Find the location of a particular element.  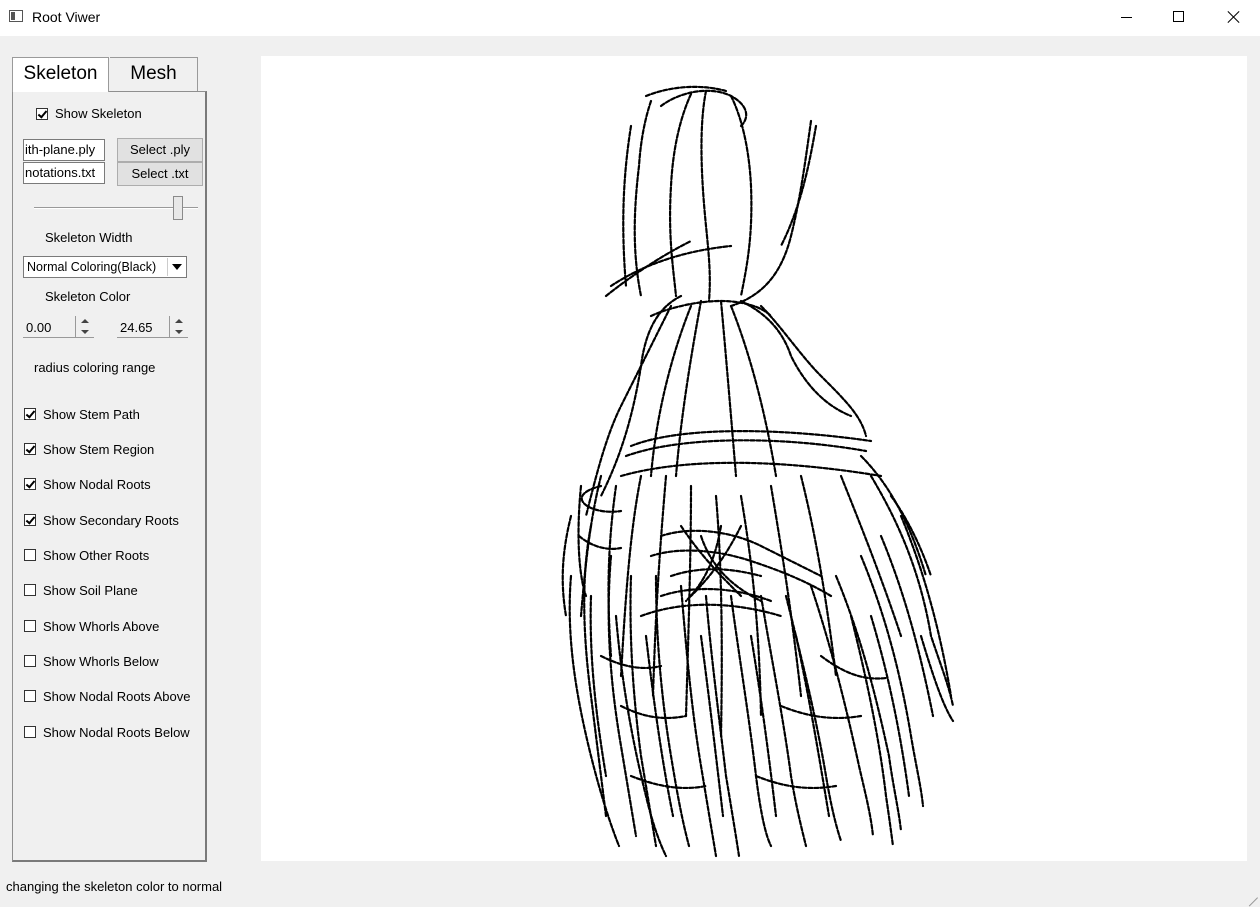

maximize-button is located at coordinates (1179, 17).